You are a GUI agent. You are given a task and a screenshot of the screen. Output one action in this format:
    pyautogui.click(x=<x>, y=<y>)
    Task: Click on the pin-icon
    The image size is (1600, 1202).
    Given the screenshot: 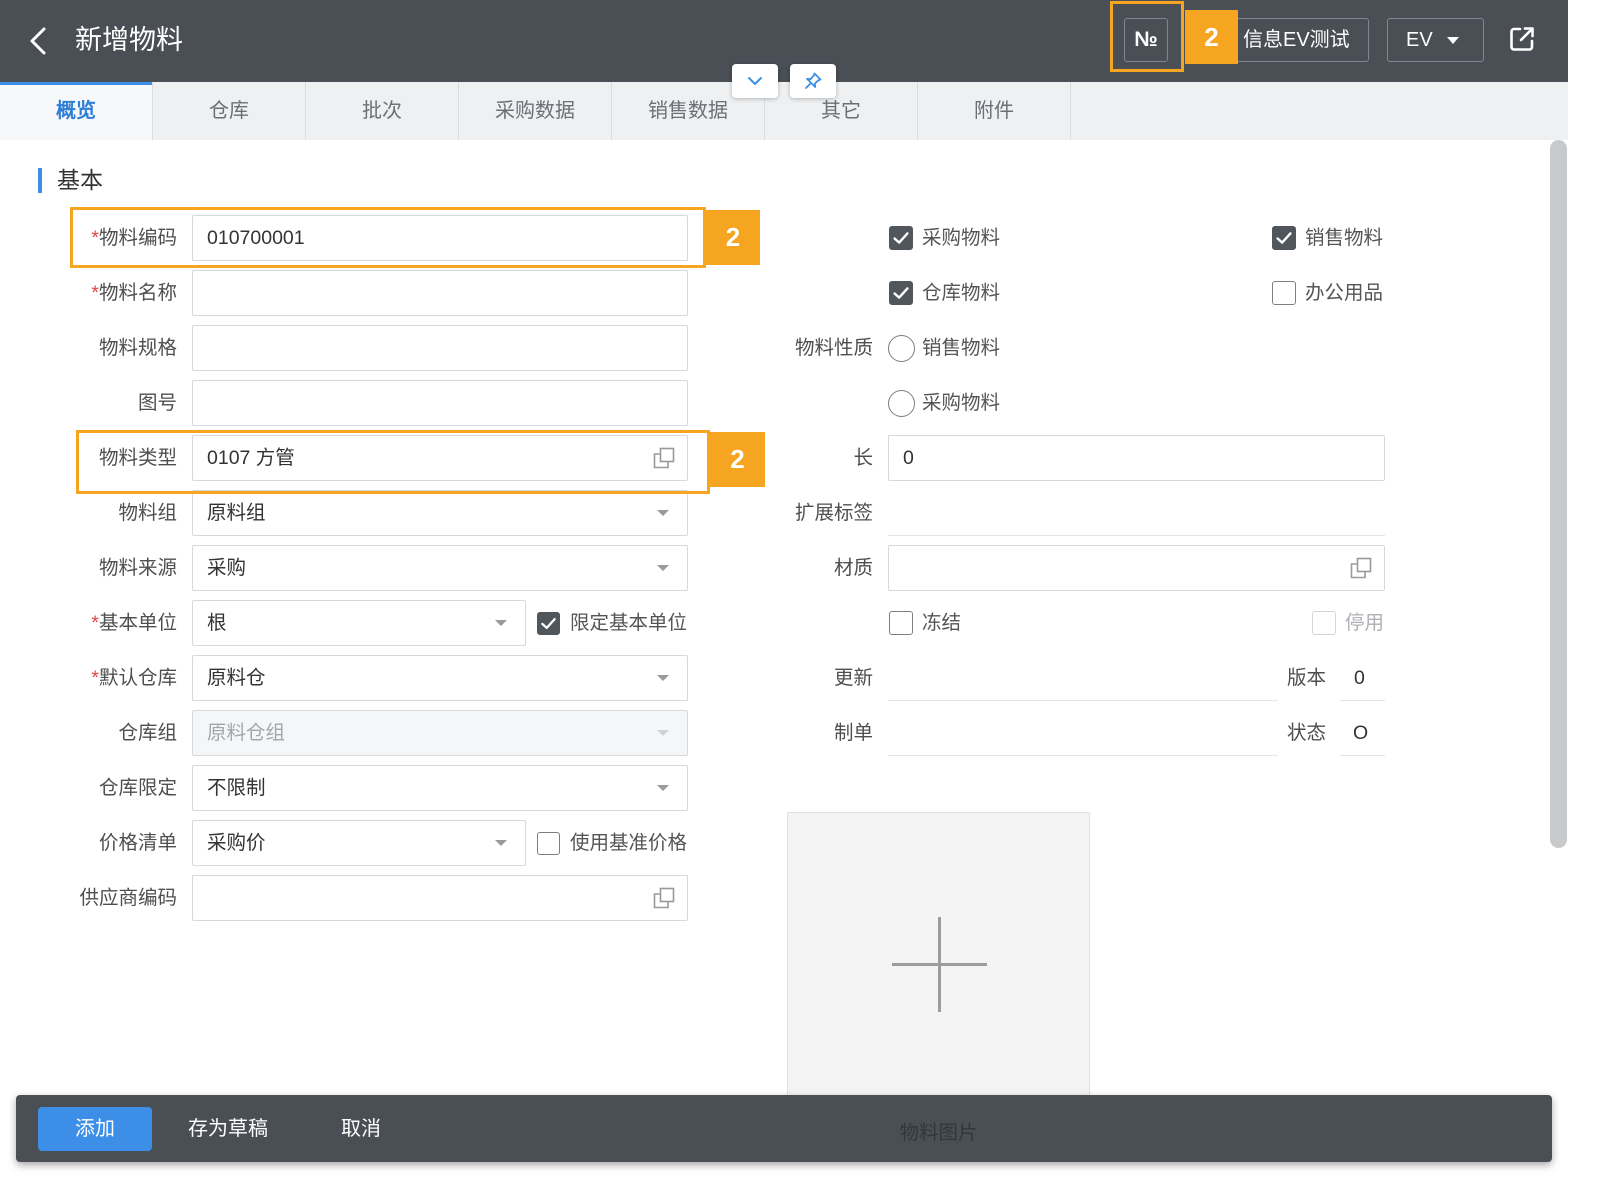 What is the action you would take?
    pyautogui.click(x=813, y=80)
    